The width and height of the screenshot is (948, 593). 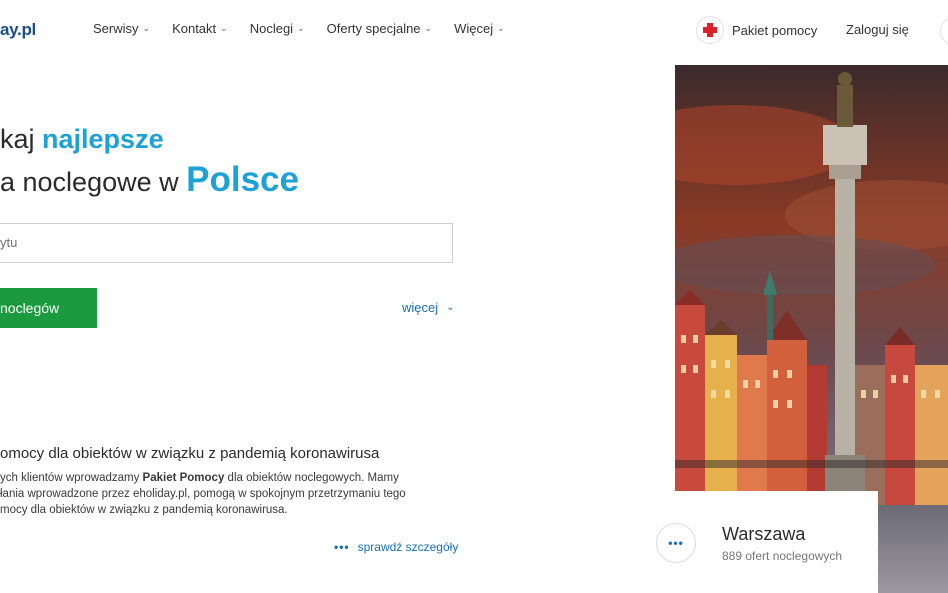 I want to click on nav-item-noclegi: Noclegi ⌄, so click(x=277, y=28).